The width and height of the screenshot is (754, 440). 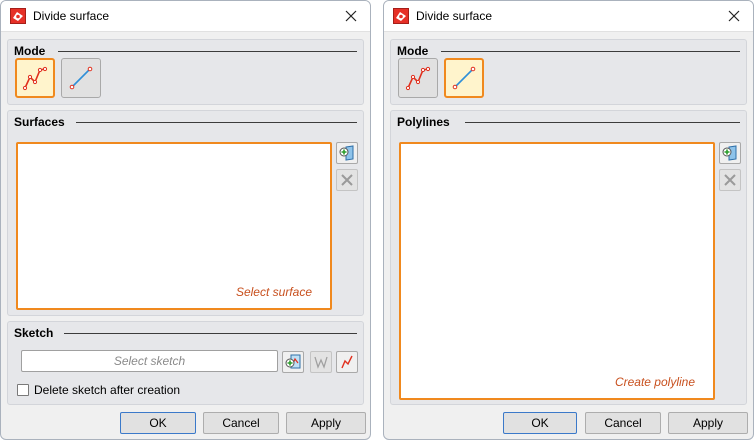 I want to click on remove-polyline-button, so click(x=730, y=180).